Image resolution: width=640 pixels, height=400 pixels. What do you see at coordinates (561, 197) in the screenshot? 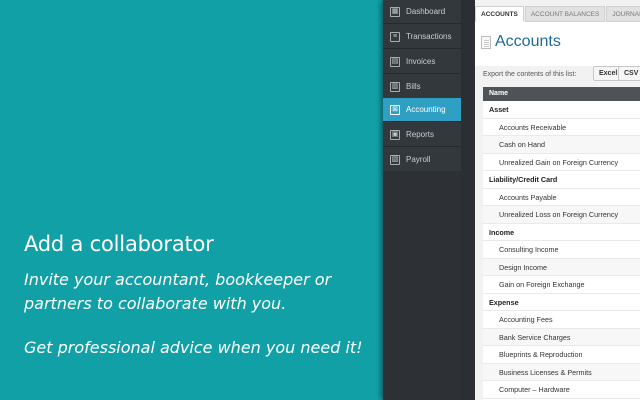
I see `account-row: Accounts Payable` at bounding box center [561, 197].